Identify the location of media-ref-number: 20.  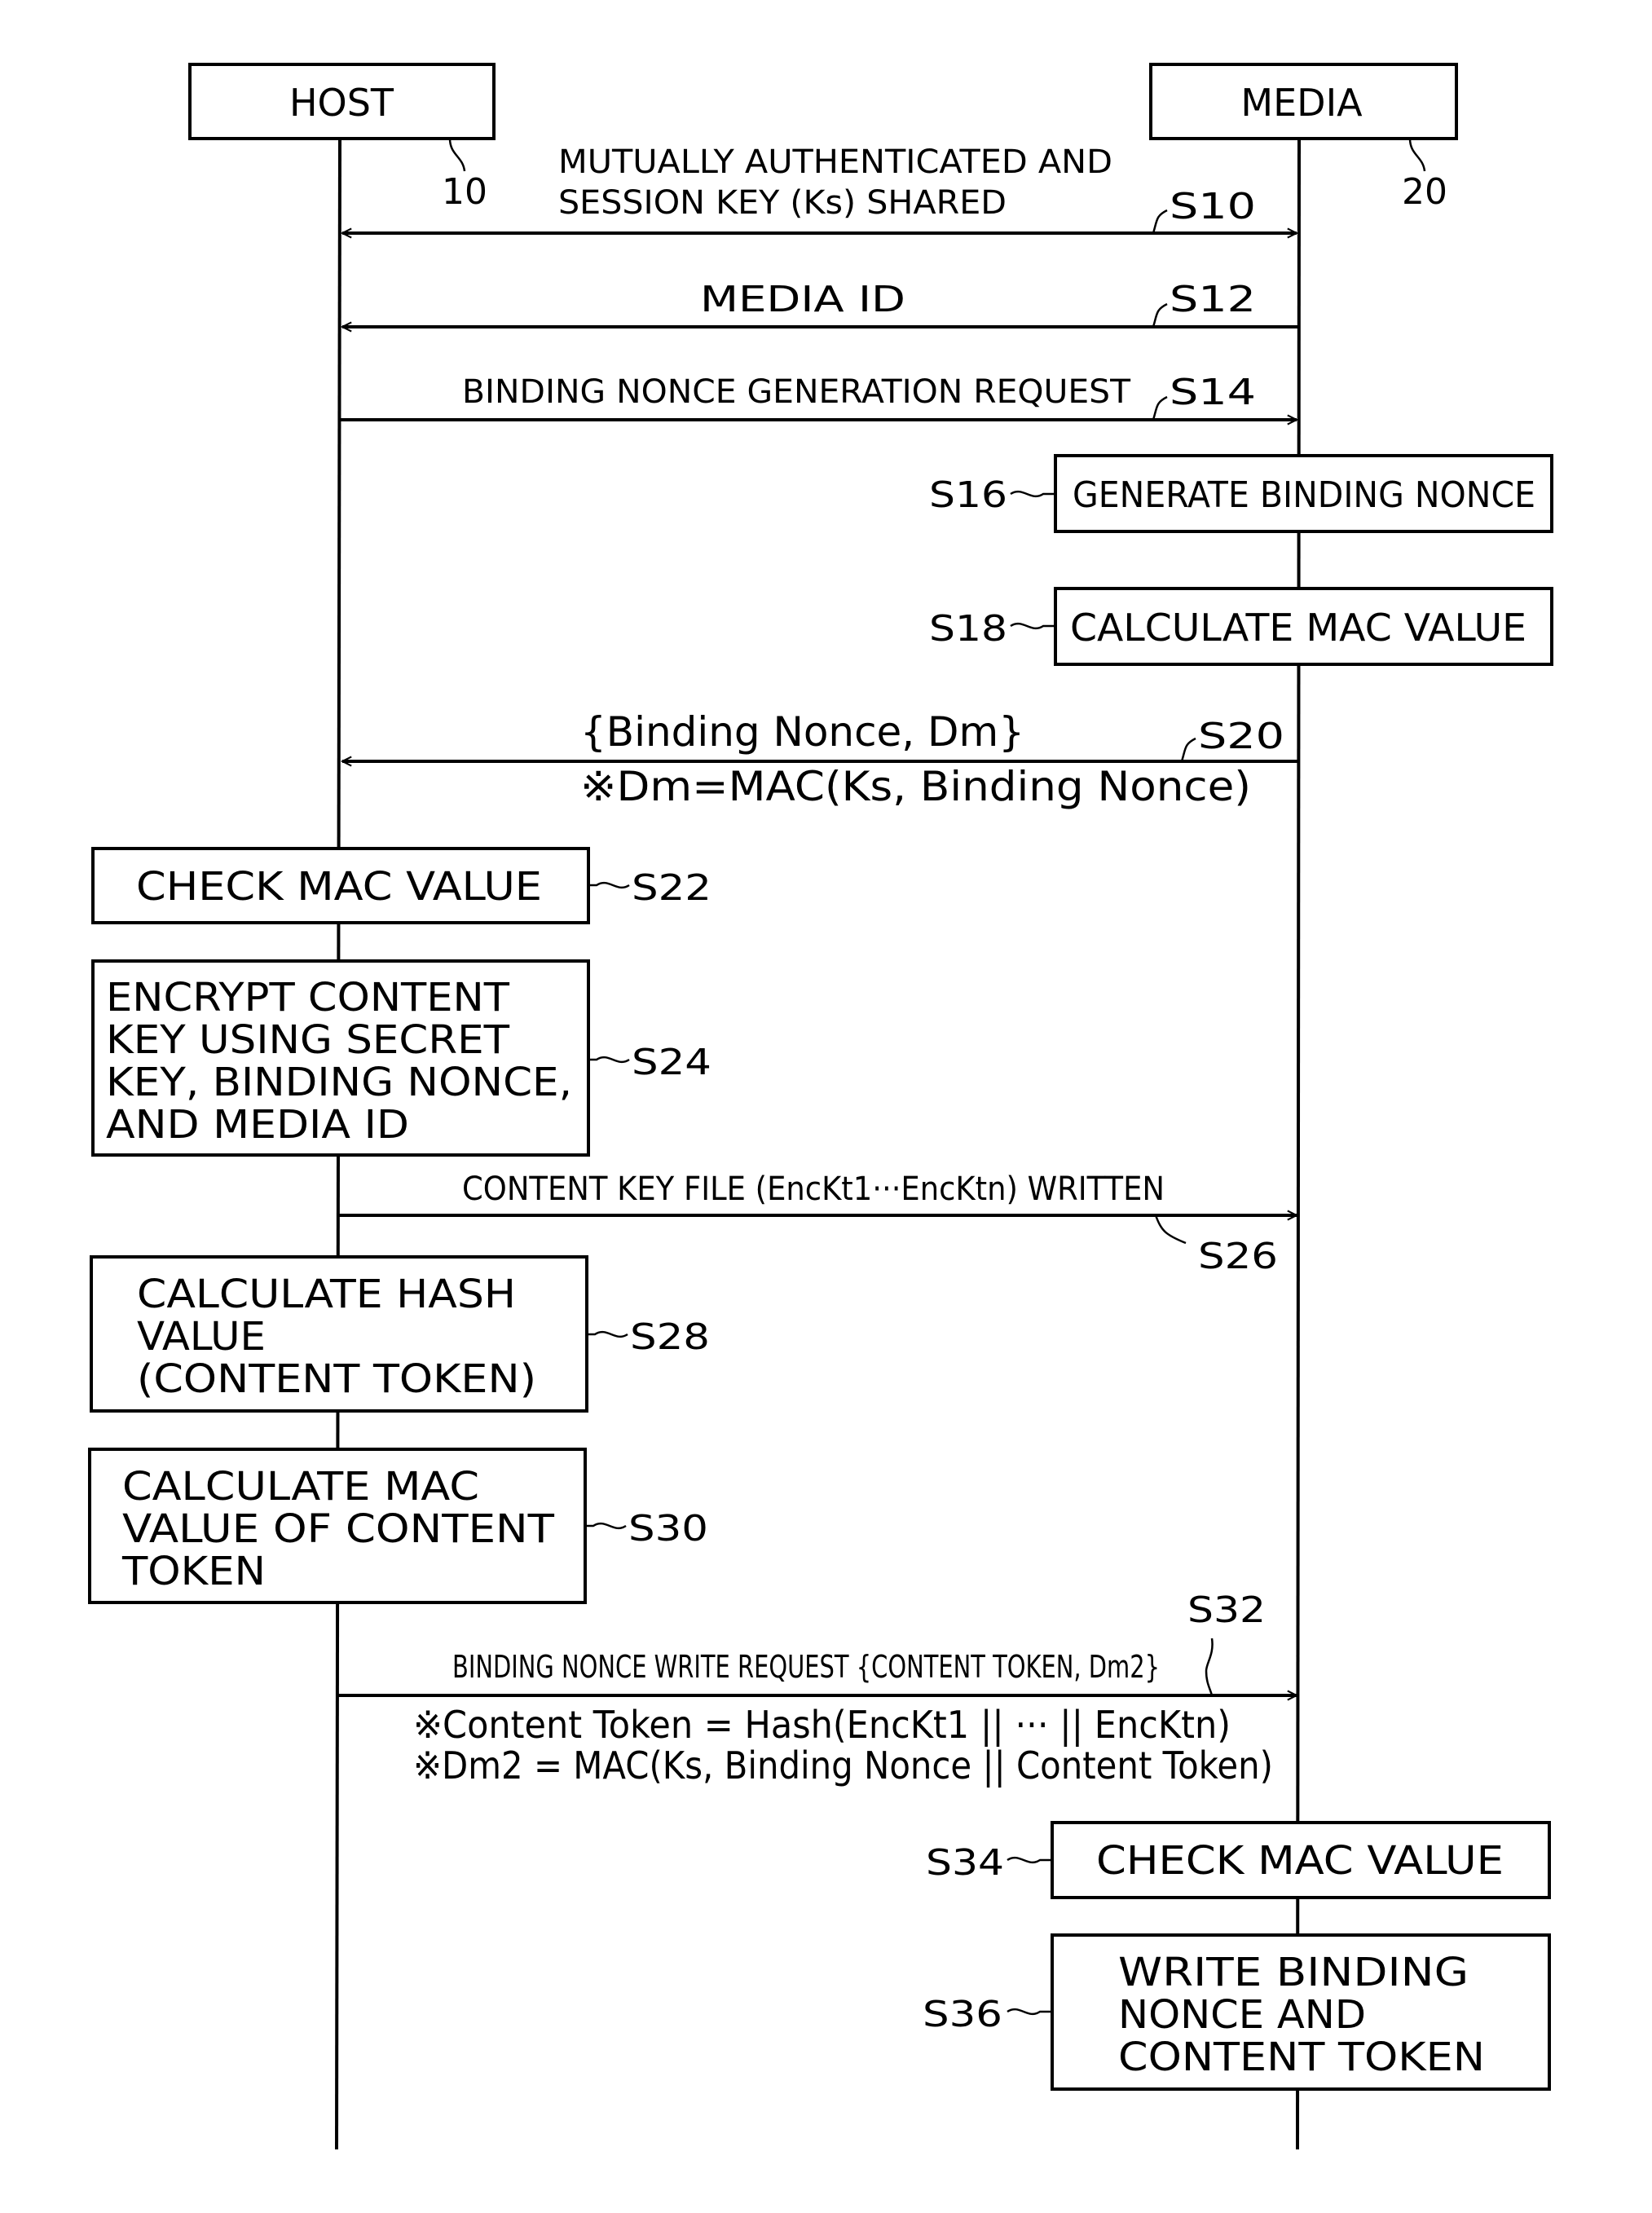
(1424, 192).